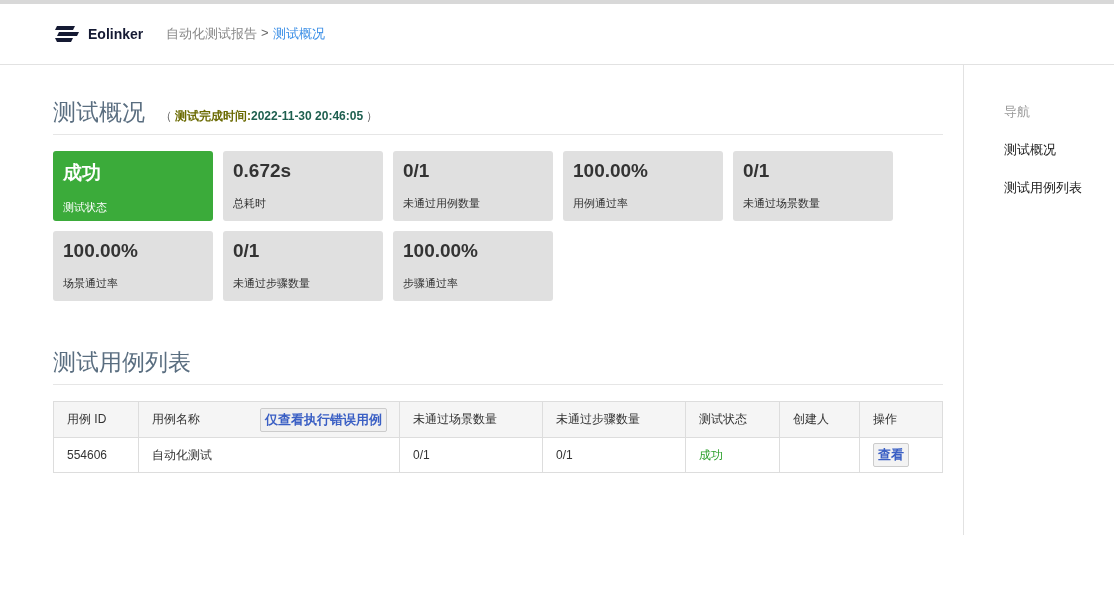 This screenshot has height=605, width=1114. I want to click on table-cell: 554606, so click(96, 455).